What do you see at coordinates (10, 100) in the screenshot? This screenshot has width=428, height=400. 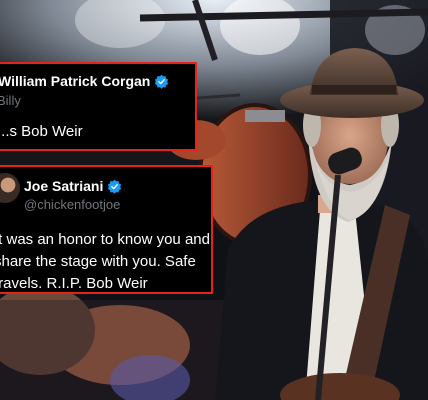 I see `tweet-handle: Billy` at bounding box center [10, 100].